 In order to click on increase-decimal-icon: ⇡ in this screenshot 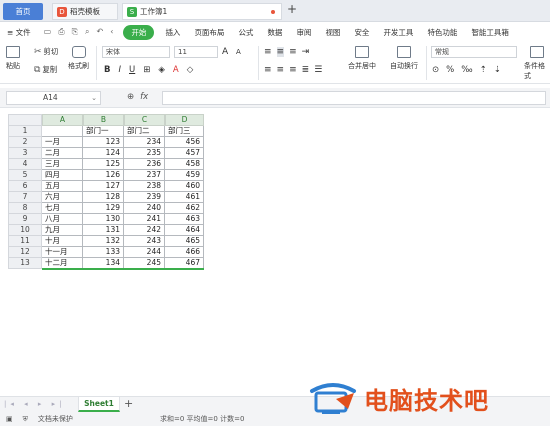, I will do `click(483, 70)`.